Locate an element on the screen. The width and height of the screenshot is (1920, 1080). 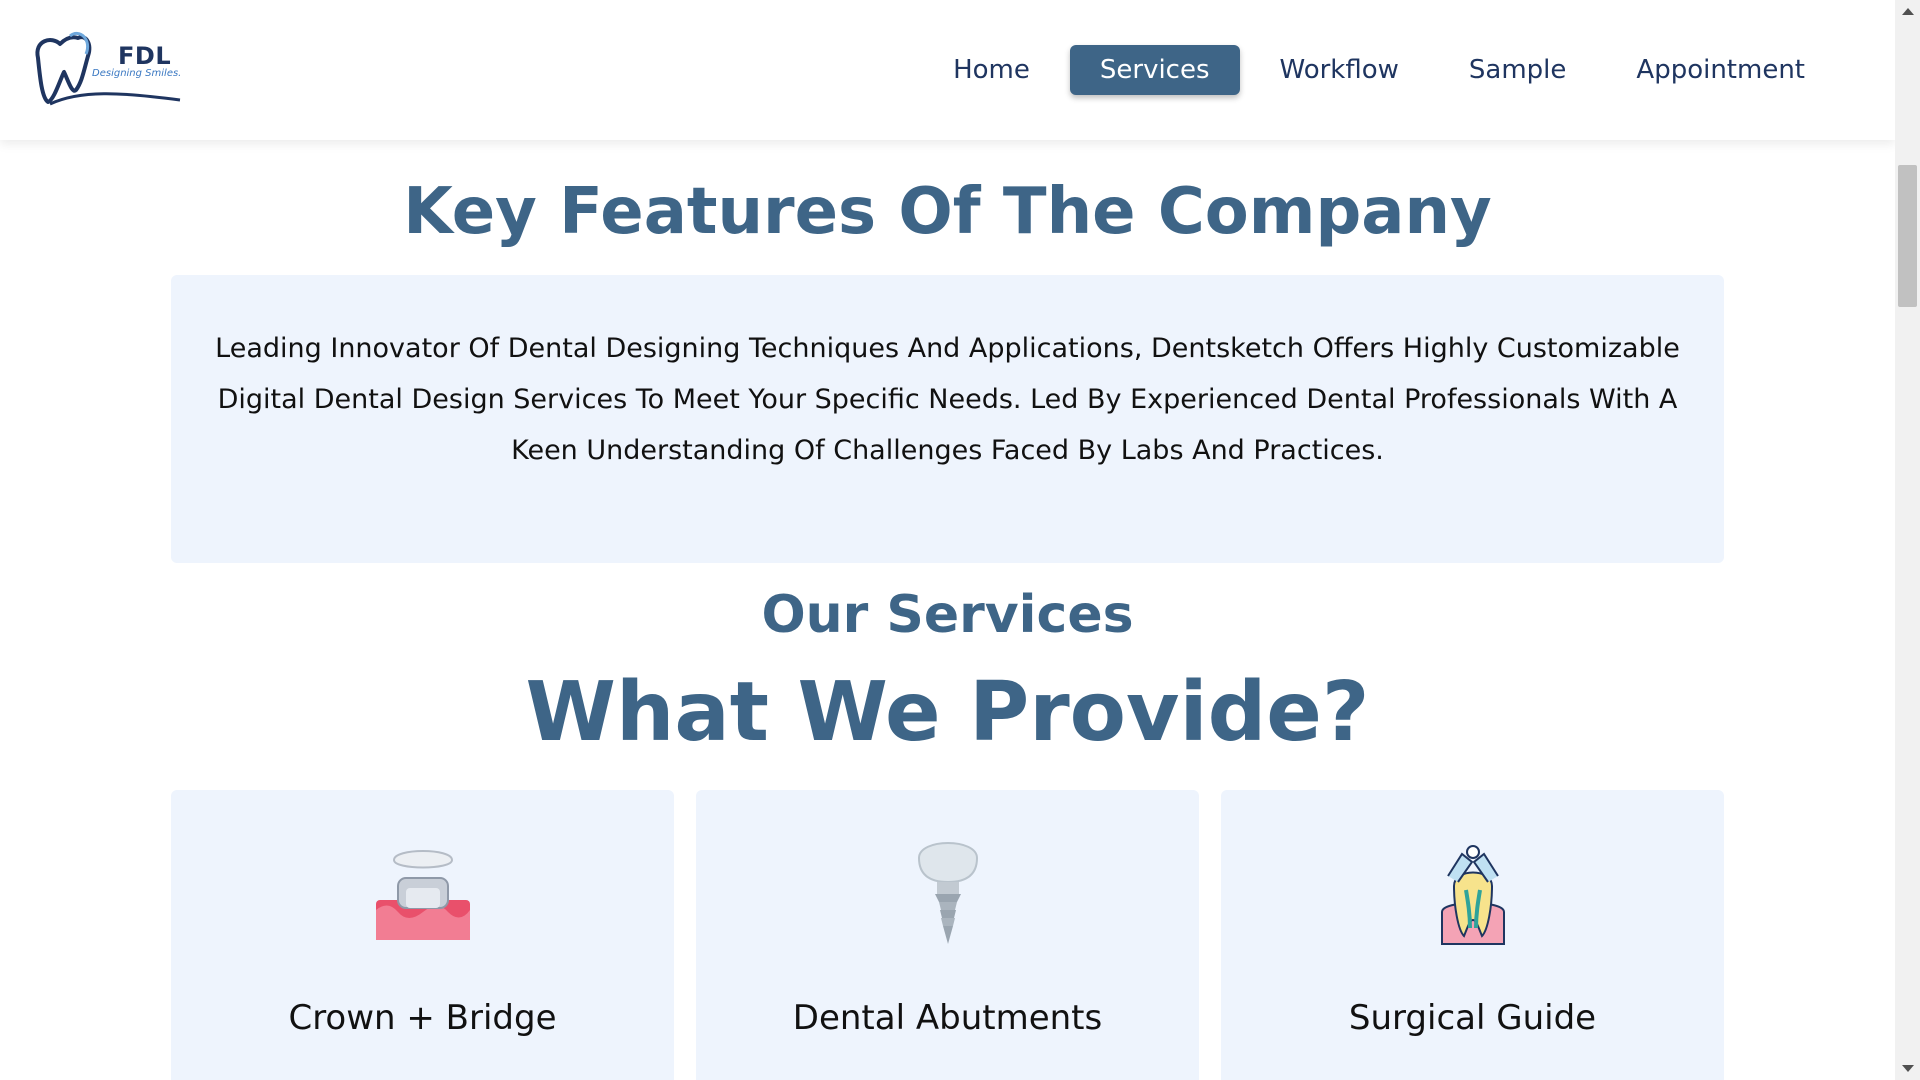
nav-home: Home is located at coordinates (991, 70).